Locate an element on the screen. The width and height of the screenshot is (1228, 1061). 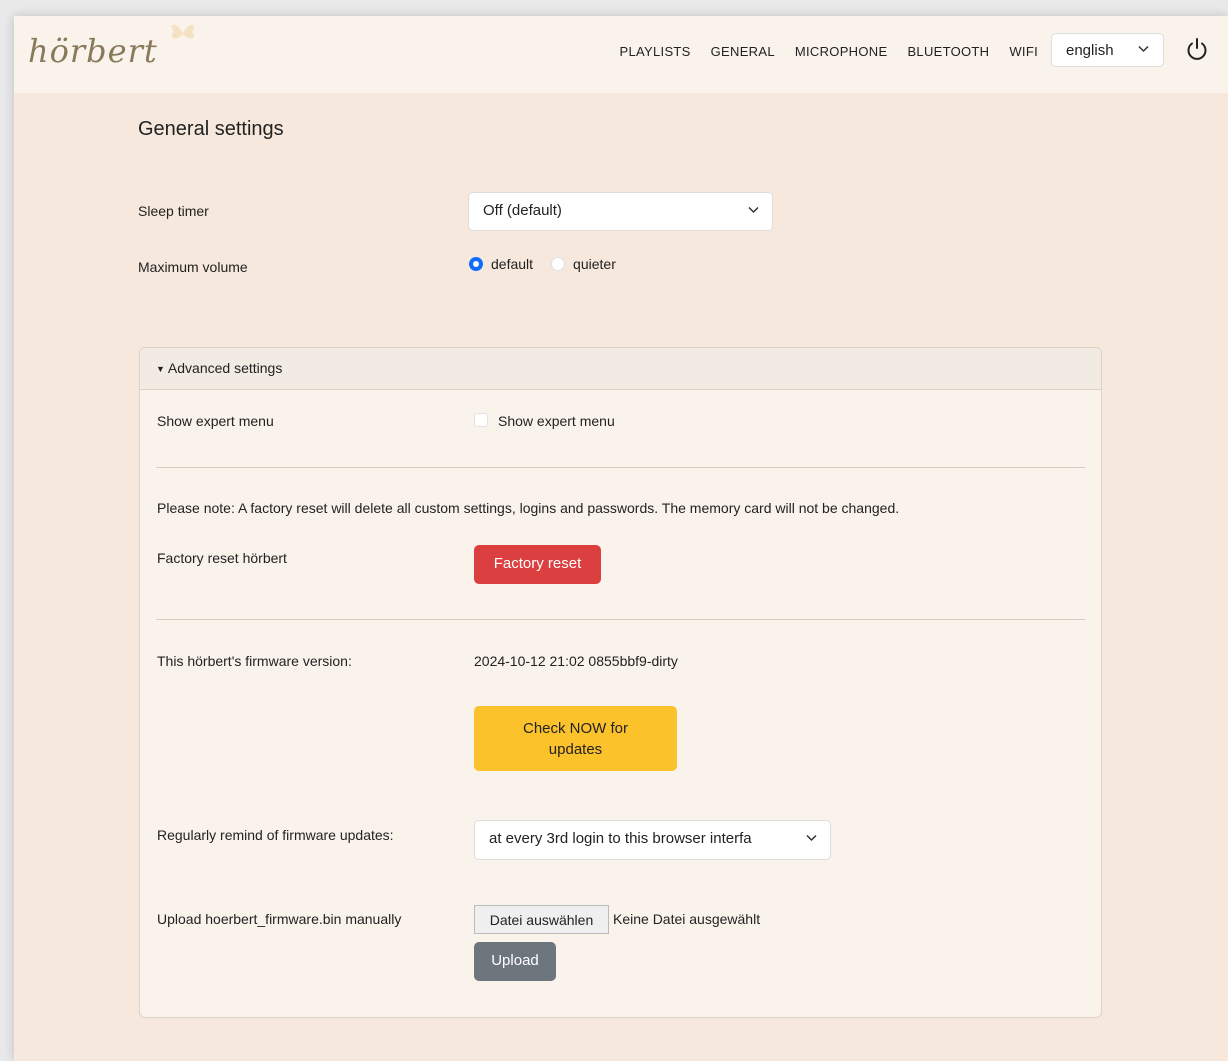
logo-text: hörbert is located at coordinates (93, 51).